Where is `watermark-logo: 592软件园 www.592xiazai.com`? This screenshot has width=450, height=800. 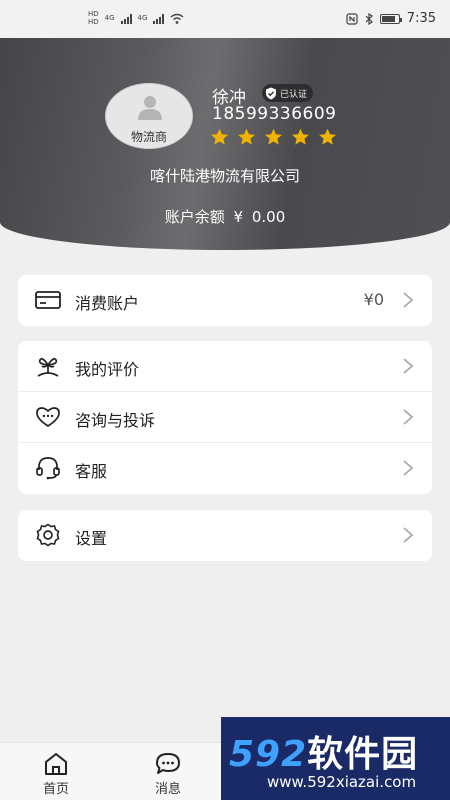 watermark-logo: 592软件园 www.592xiazai.com is located at coordinates (335, 758).